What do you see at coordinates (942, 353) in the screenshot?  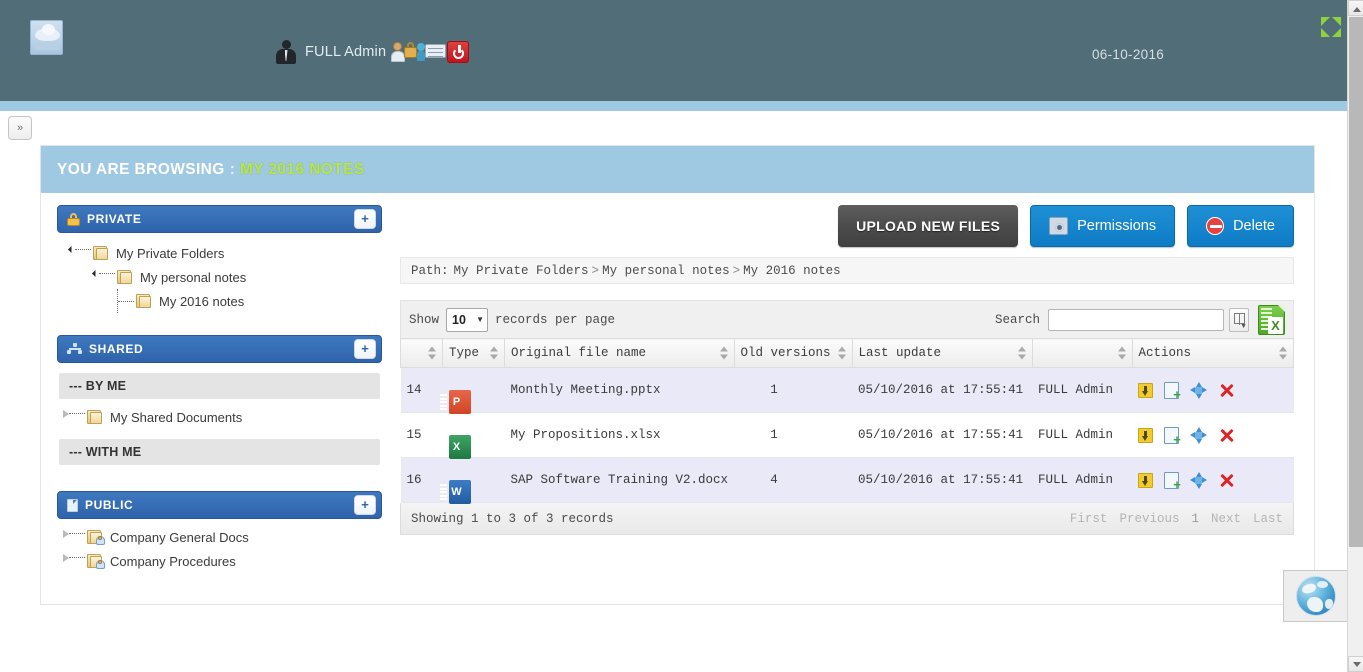 I see `column-header-last-update: Last update` at bounding box center [942, 353].